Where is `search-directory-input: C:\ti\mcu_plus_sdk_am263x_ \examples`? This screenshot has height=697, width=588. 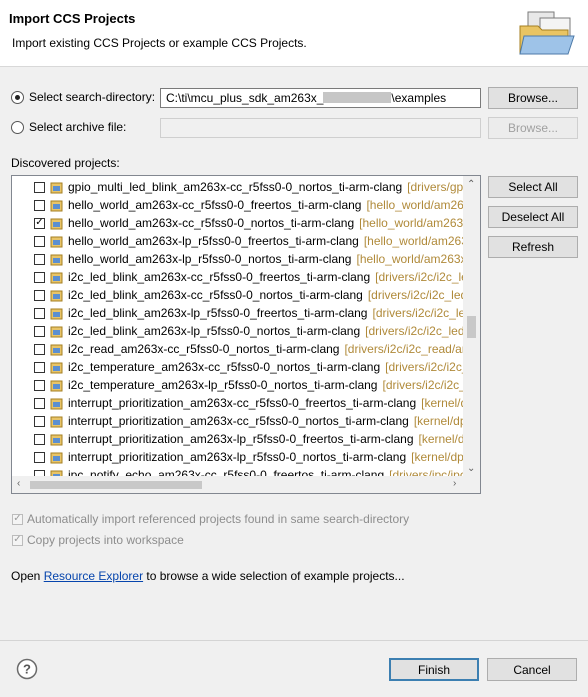
search-directory-input: C:\ti\mcu_plus_sdk_am263x_ \examples is located at coordinates (320, 98).